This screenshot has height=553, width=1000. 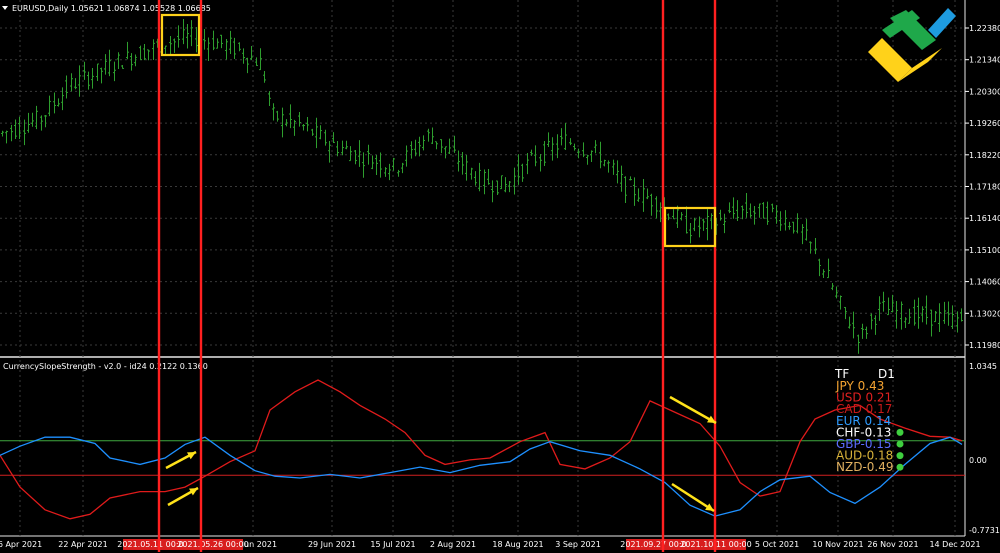 What do you see at coordinates (983, 366) in the screenshot?
I see `indicator-tick-top: 1.0345` at bounding box center [983, 366].